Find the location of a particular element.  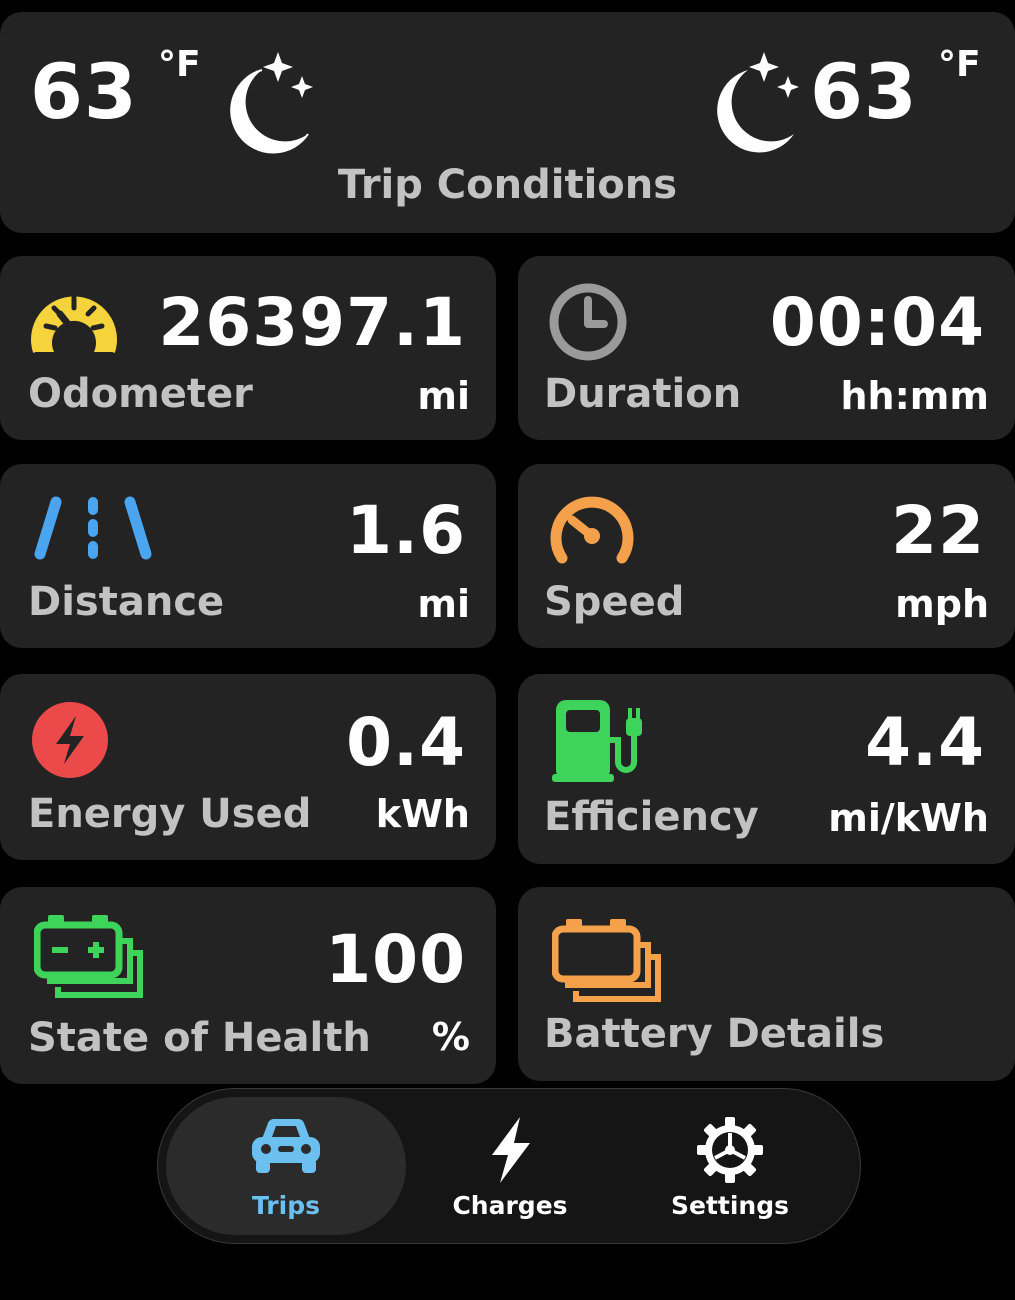

tab-trips: Trips is located at coordinates (286, 1166).